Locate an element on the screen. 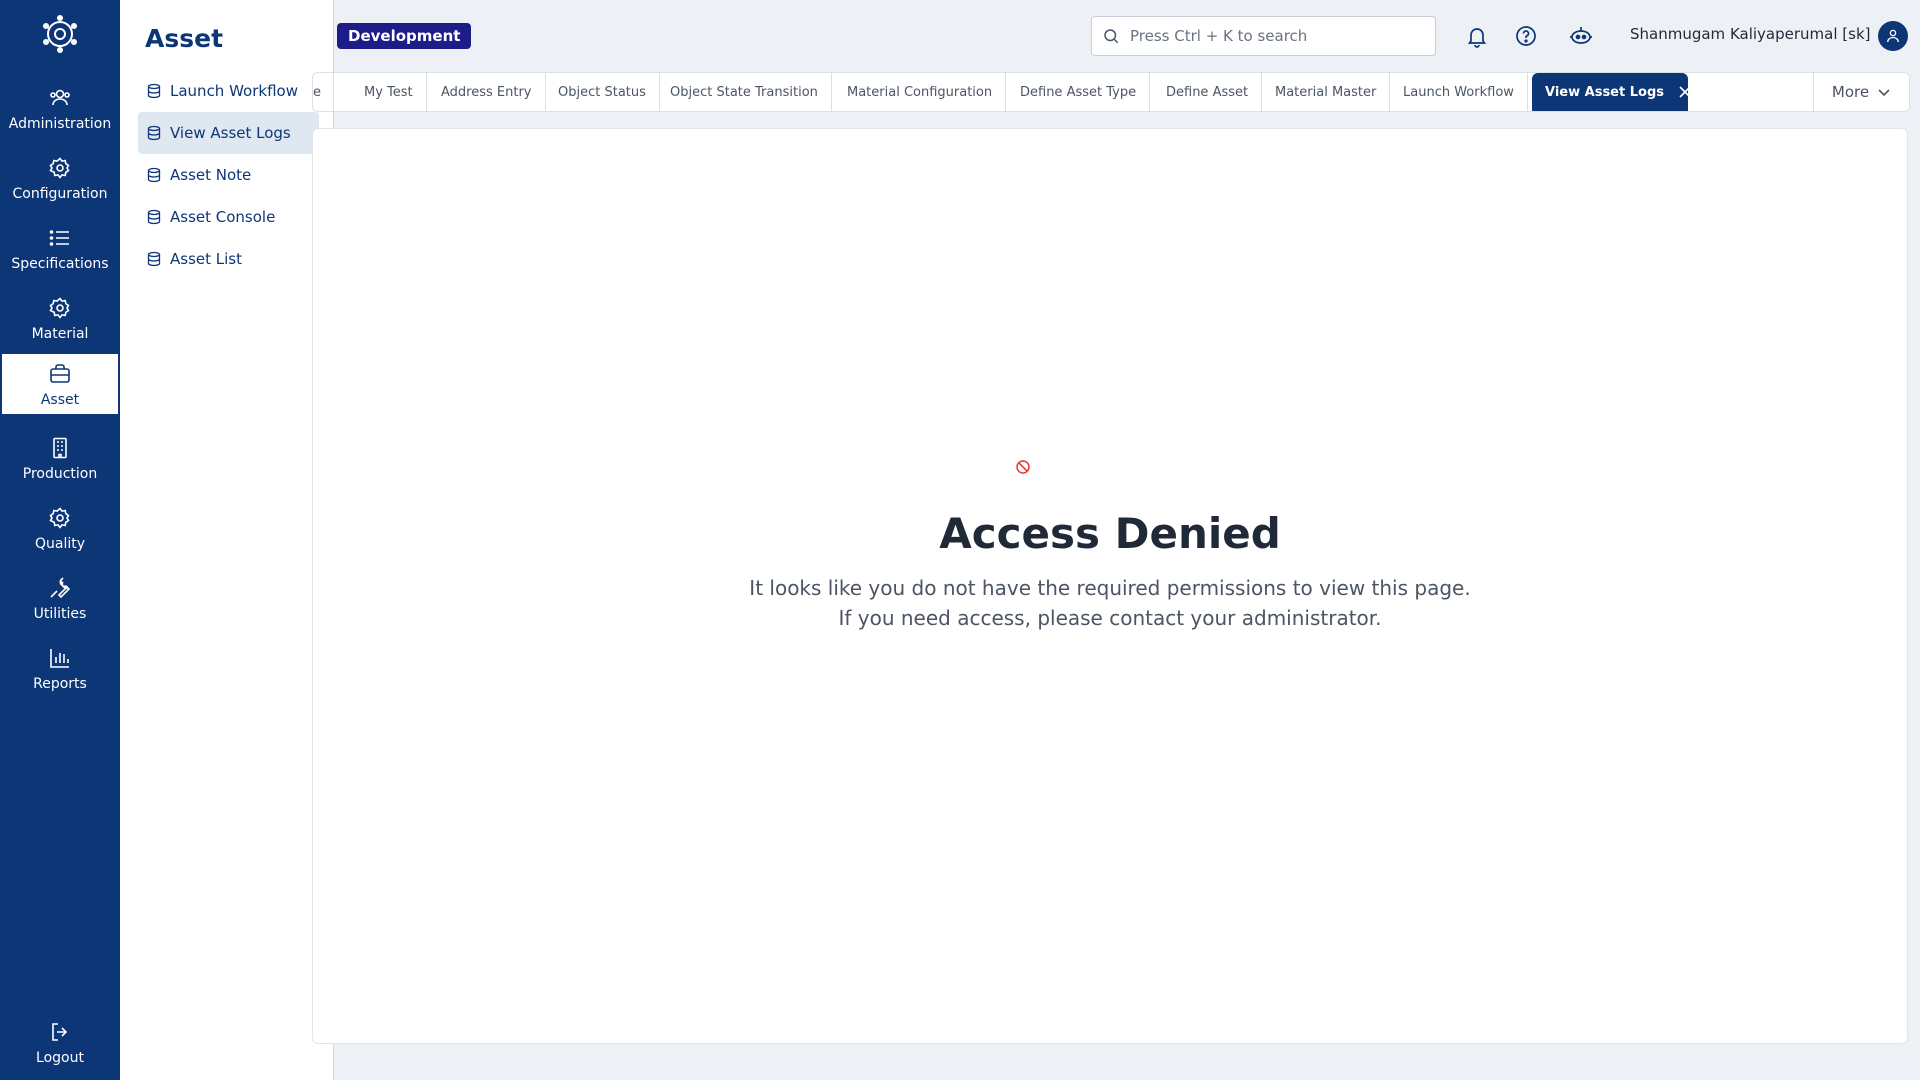 The width and height of the screenshot is (1920, 1080). nav-material: Material is located at coordinates (60, 318).